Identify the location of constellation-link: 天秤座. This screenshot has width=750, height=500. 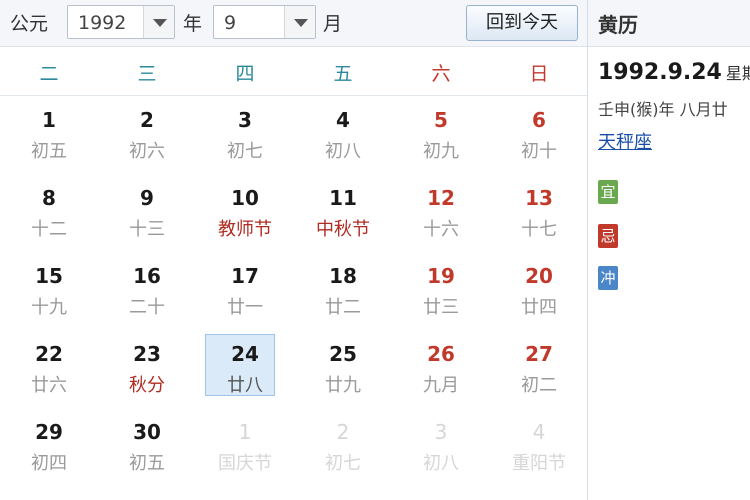
(625, 141).